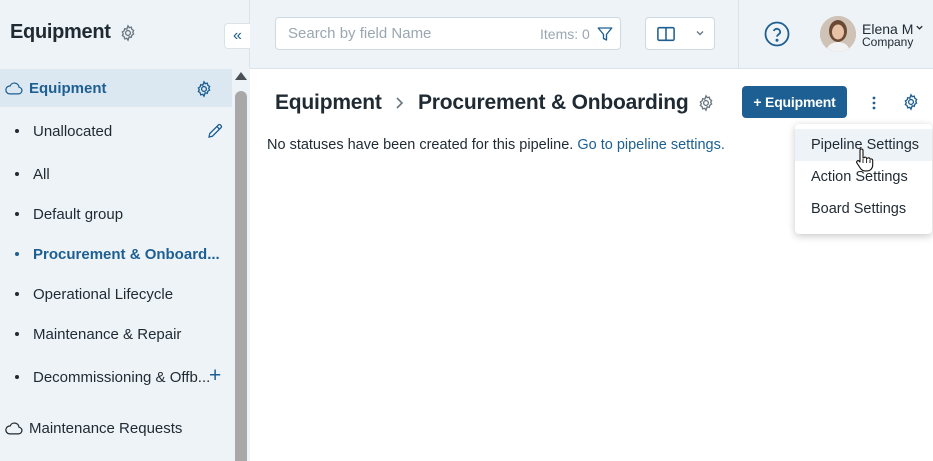  Describe the element at coordinates (400, 103) in the screenshot. I see `chevron-right-icon` at that location.